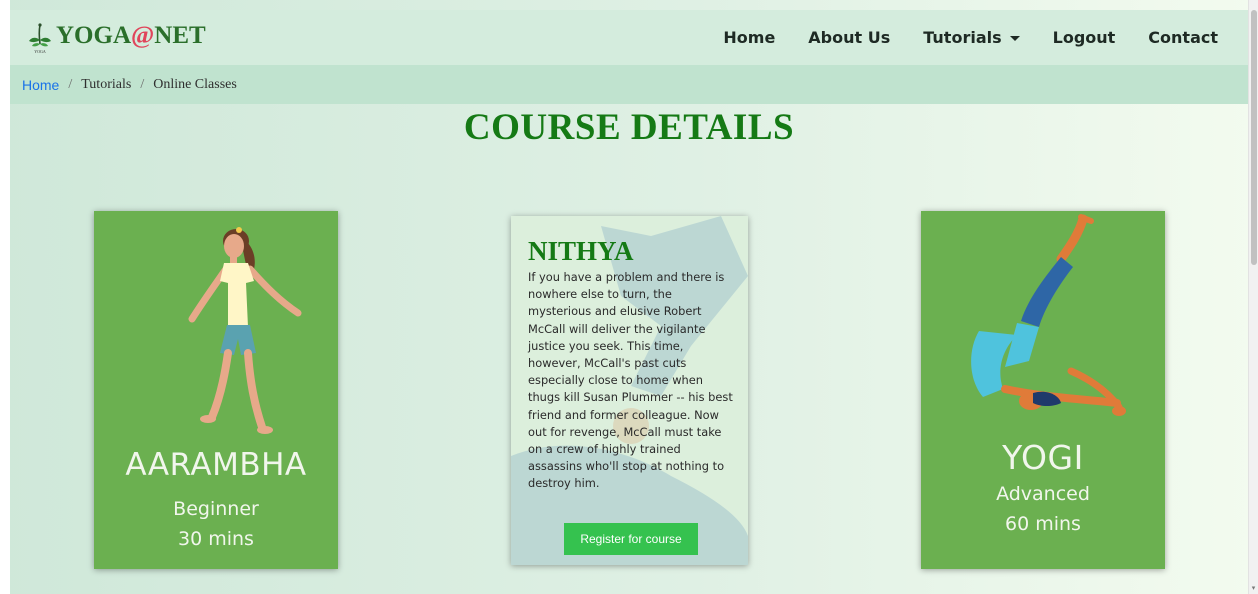 Image resolution: width=1258 pixels, height=594 pixels. I want to click on logo-caption: YOGA, so click(40, 51).